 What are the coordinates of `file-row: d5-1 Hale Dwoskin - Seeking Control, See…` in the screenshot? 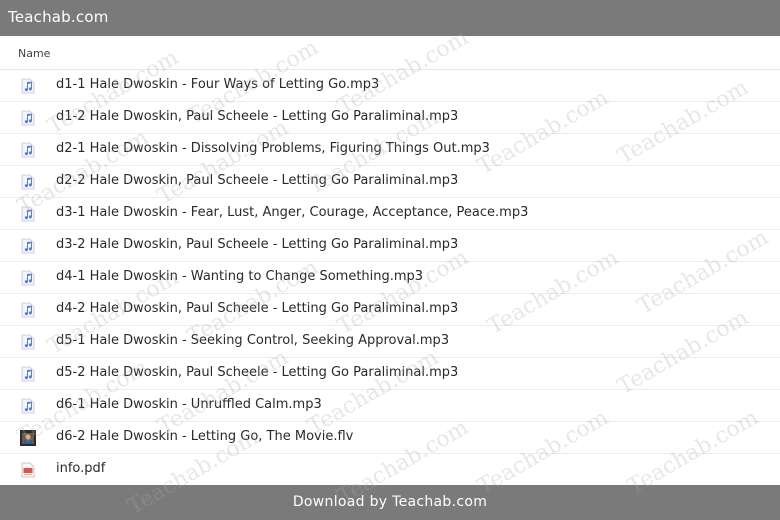 It's located at (390, 342).